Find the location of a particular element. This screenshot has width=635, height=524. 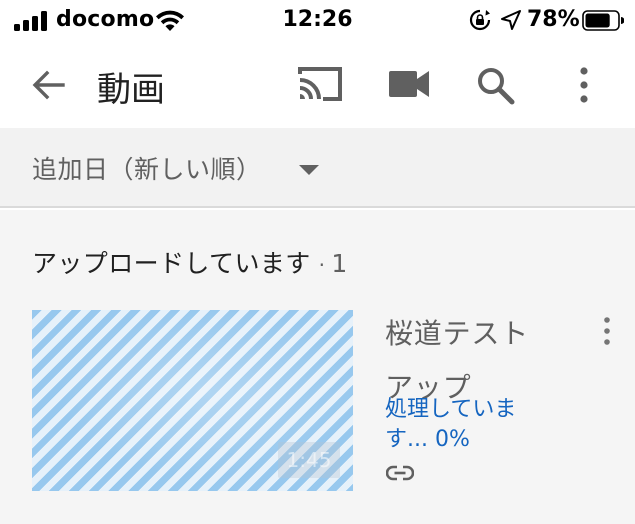

processing-status: 処理しています... 0% is located at coordinates (451, 424).